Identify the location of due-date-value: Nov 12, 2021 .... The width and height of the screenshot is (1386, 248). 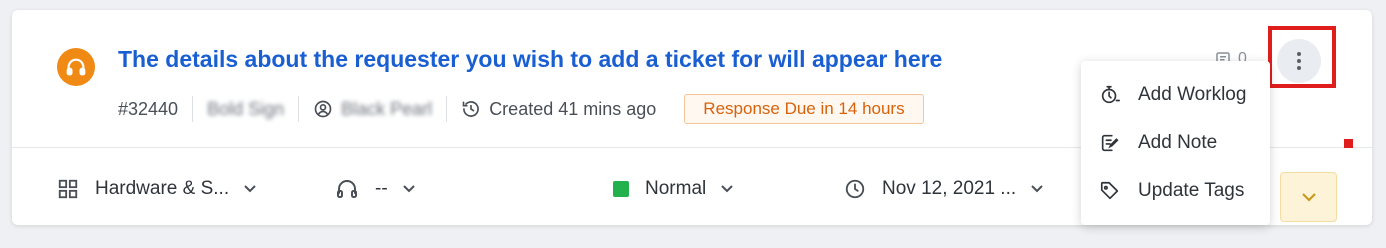
(949, 188).